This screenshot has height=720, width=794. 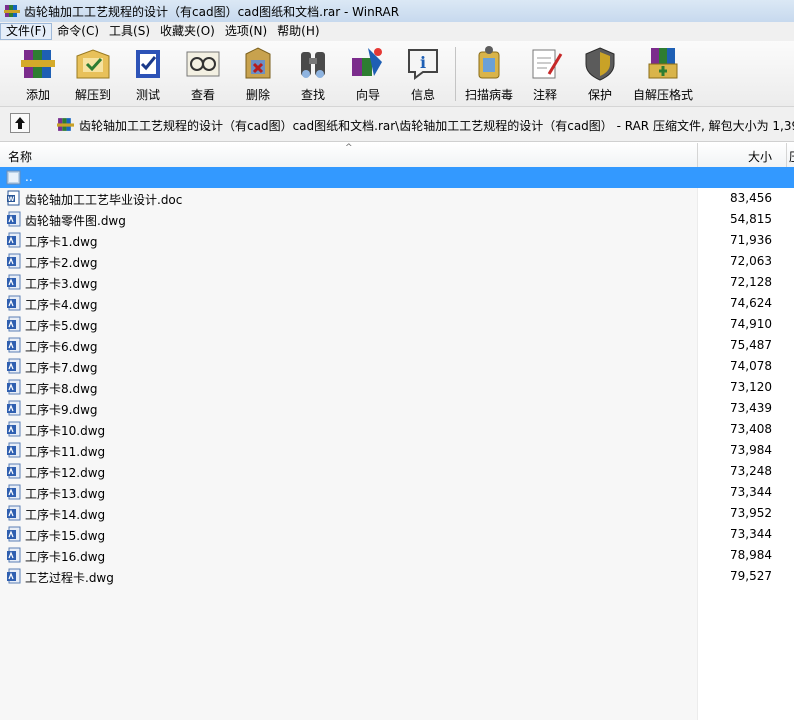 I want to click on info-button: i 信息, so click(x=423, y=74).